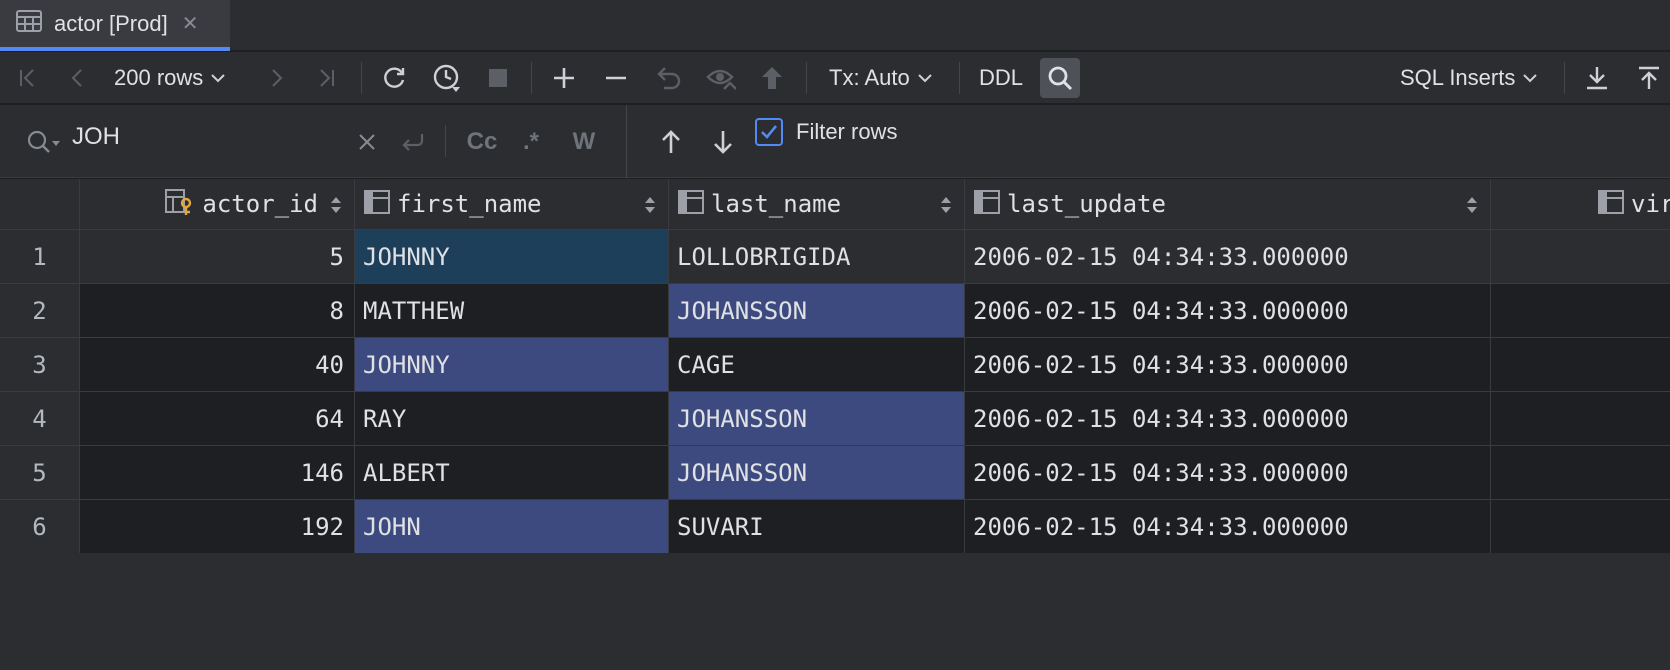 This screenshot has width=1670, height=670. Describe the element at coordinates (1086, 204) in the screenshot. I see `column-name: last_update` at that location.